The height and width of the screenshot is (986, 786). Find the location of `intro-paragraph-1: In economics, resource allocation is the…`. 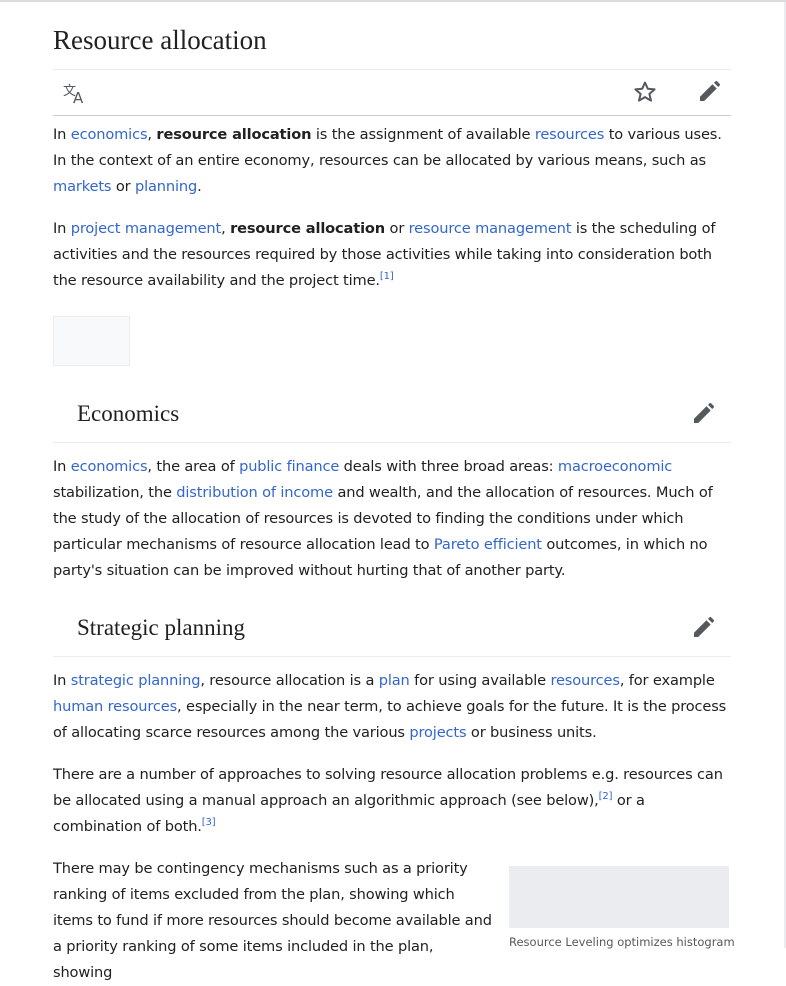

intro-paragraph-1: In economics, resource allocation is the… is located at coordinates (392, 161).